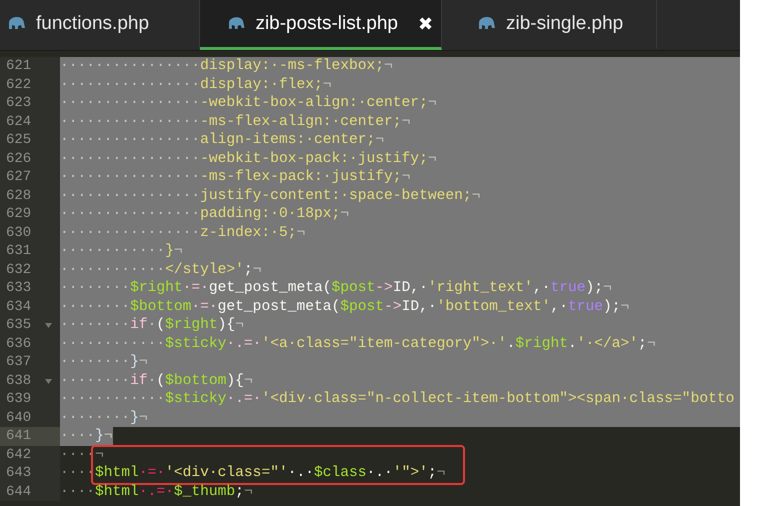  Describe the element at coordinates (425, 23) in the screenshot. I see `close-button: ✖` at that location.